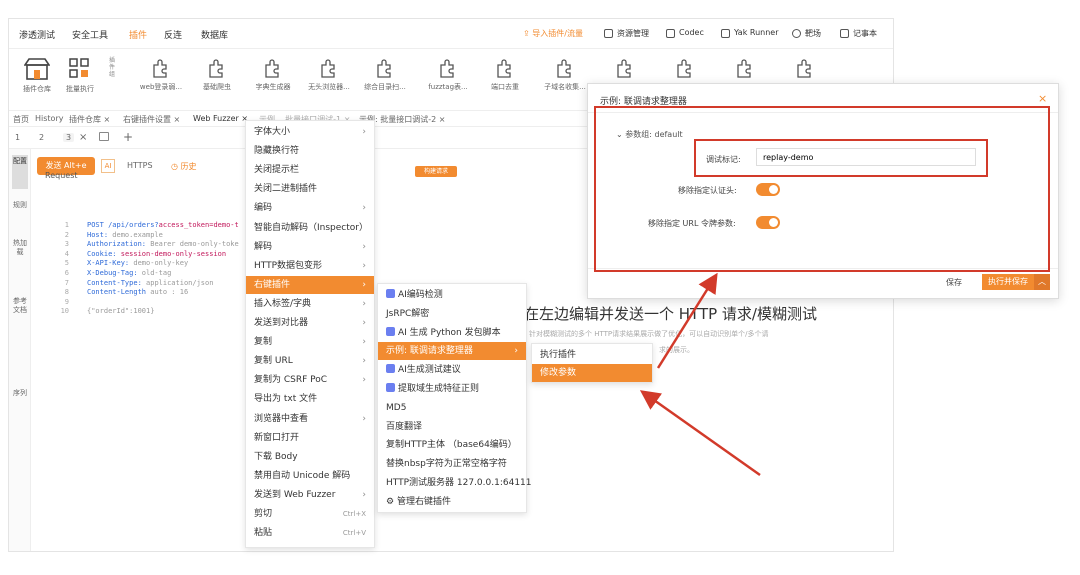 The height and width of the screenshot is (575, 1080). I want to click on arrow-to-modify-params, so click(700, 433).